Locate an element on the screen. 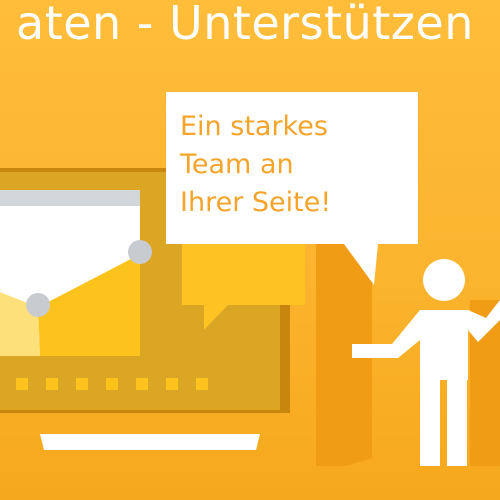 The height and width of the screenshot is (500, 500). bubble-line: Ihrer Seite! is located at coordinates (256, 202).